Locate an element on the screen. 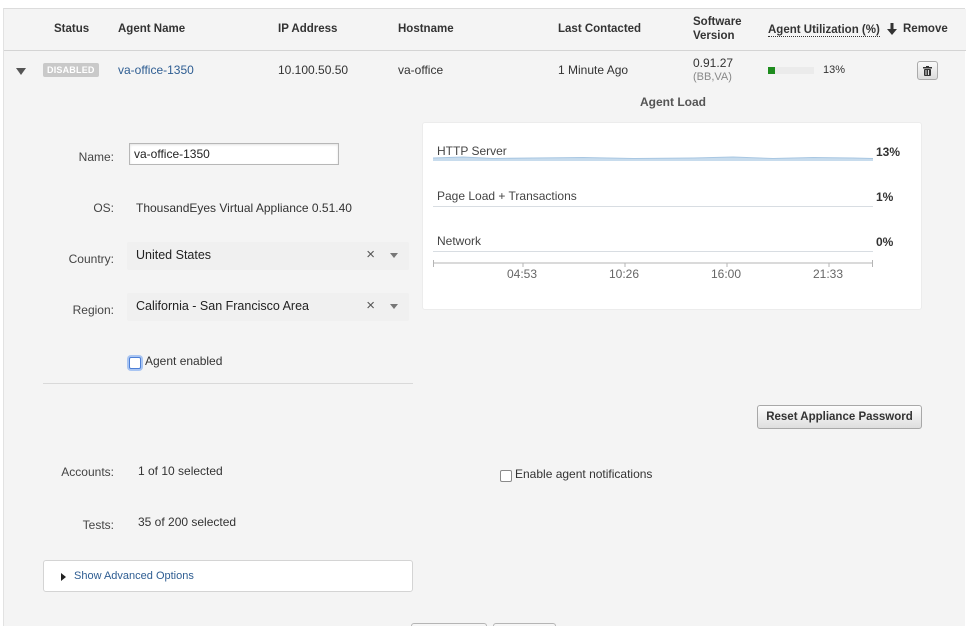  header-software-version-line1: Software is located at coordinates (717, 22).